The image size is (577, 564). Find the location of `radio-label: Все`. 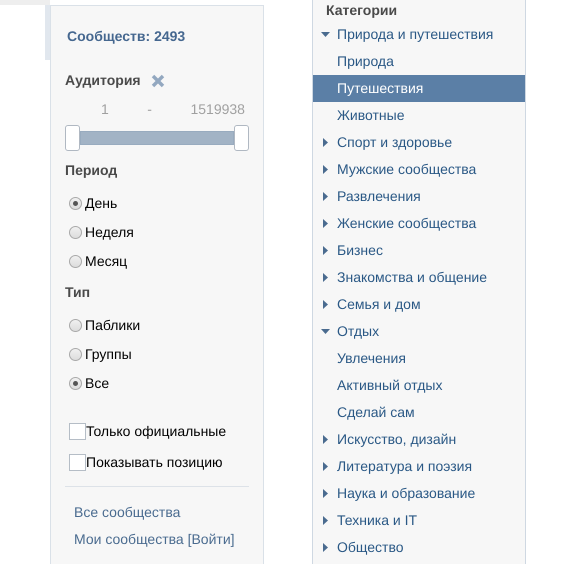

radio-label: Все is located at coordinates (97, 383).